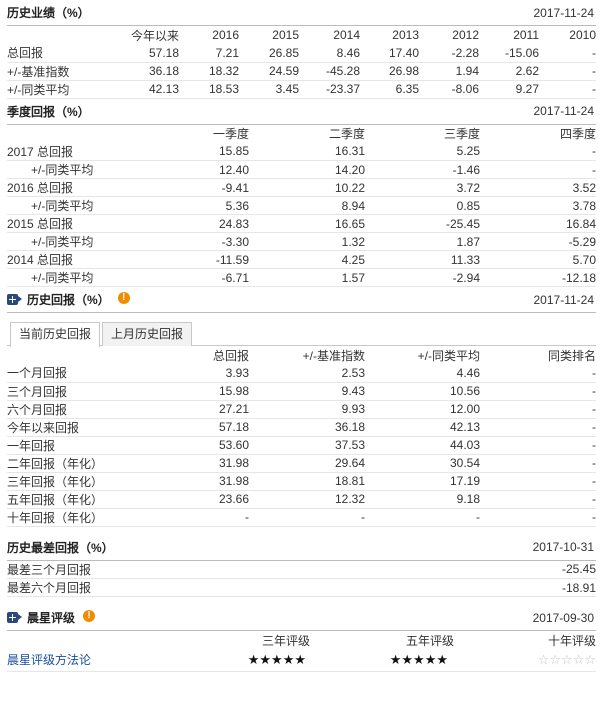 The width and height of the screenshot is (600, 715). Describe the element at coordinates (577, 134) in the screenshot. I see `quarterly-col-header: 四季度` at that location.